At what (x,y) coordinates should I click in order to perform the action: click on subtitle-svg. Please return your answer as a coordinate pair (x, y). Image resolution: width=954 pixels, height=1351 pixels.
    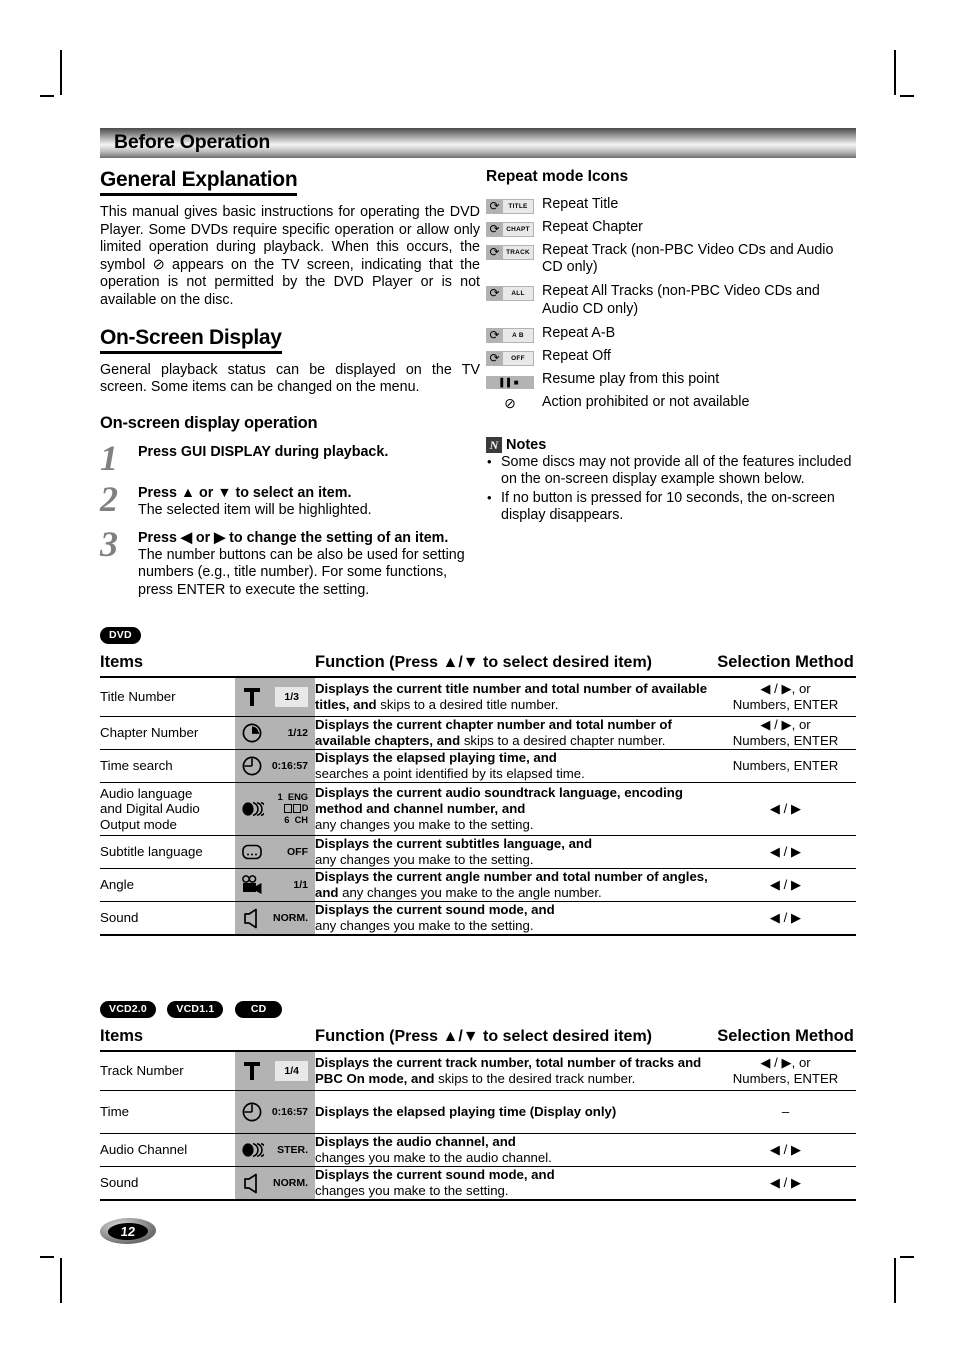
    Looking at the image, I should click on (252, 852).